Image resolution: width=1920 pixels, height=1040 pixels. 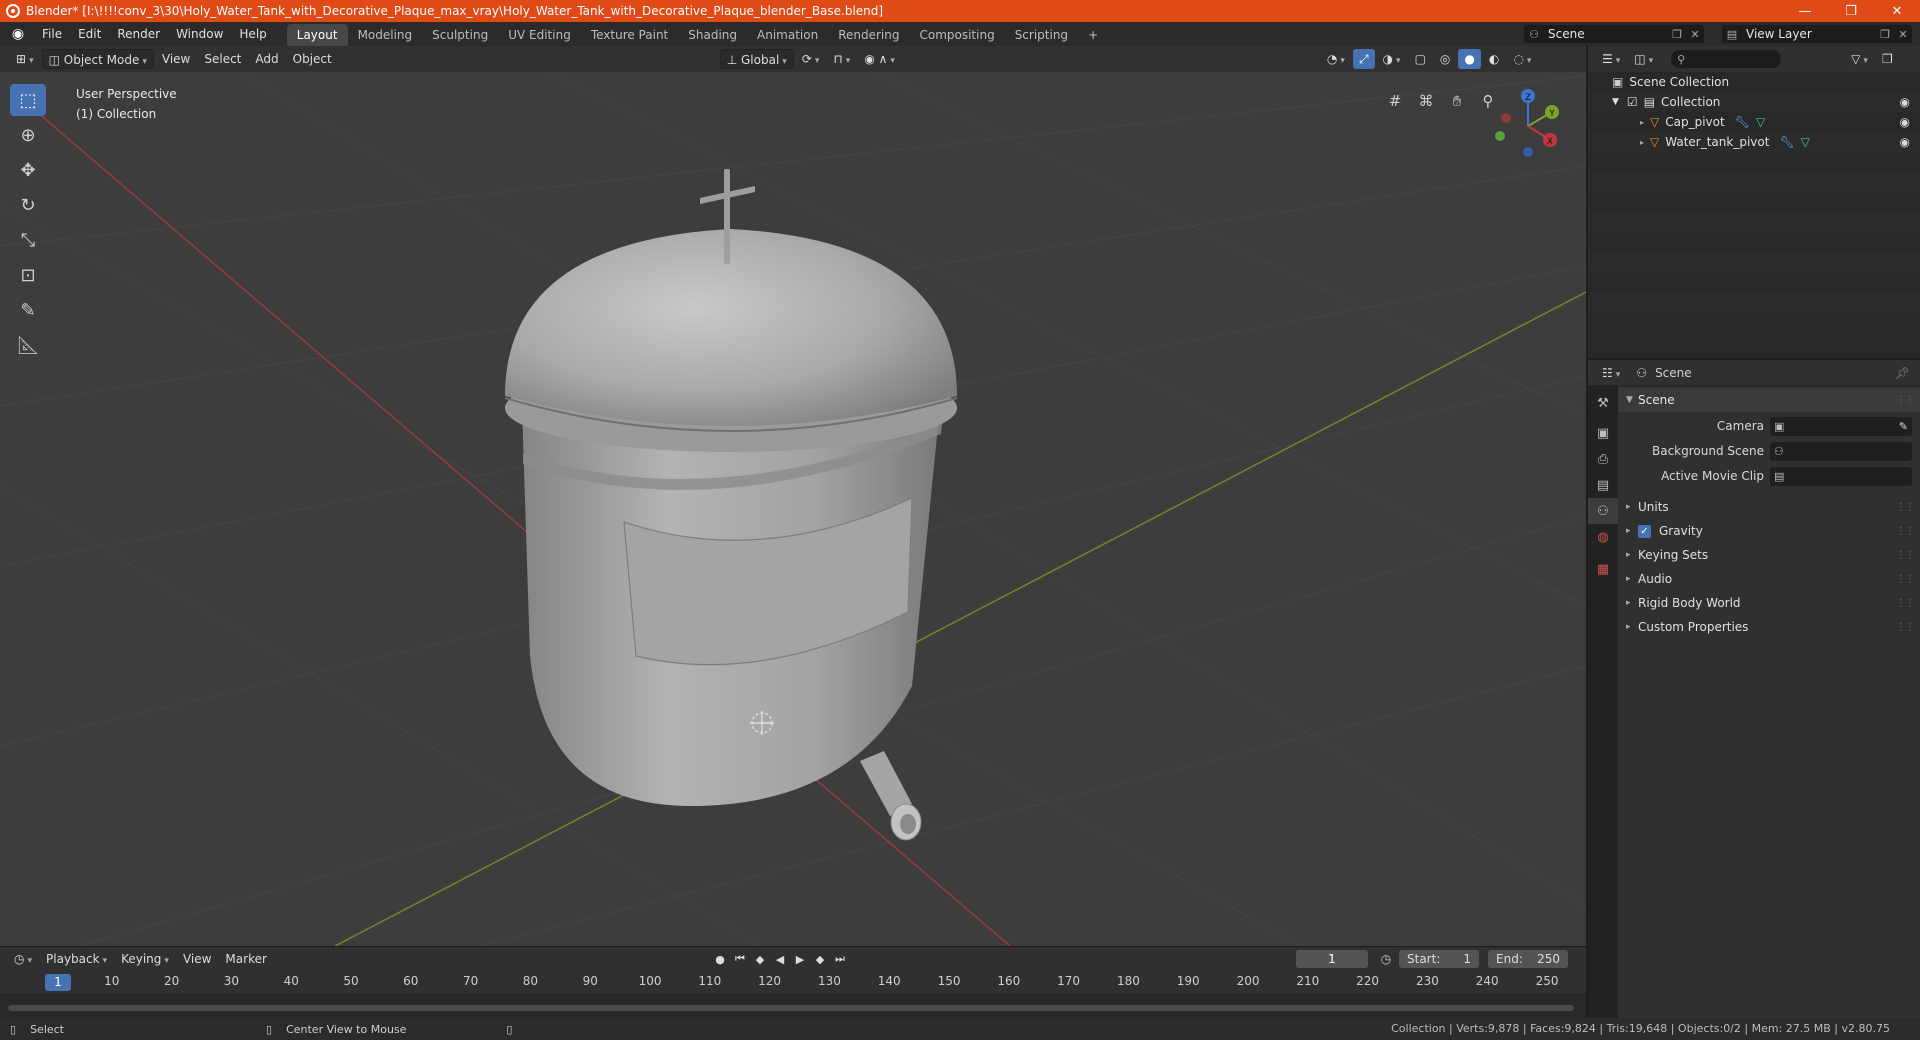 I want to click on tab-modeling: Modeling, so click(x=385, y=35).